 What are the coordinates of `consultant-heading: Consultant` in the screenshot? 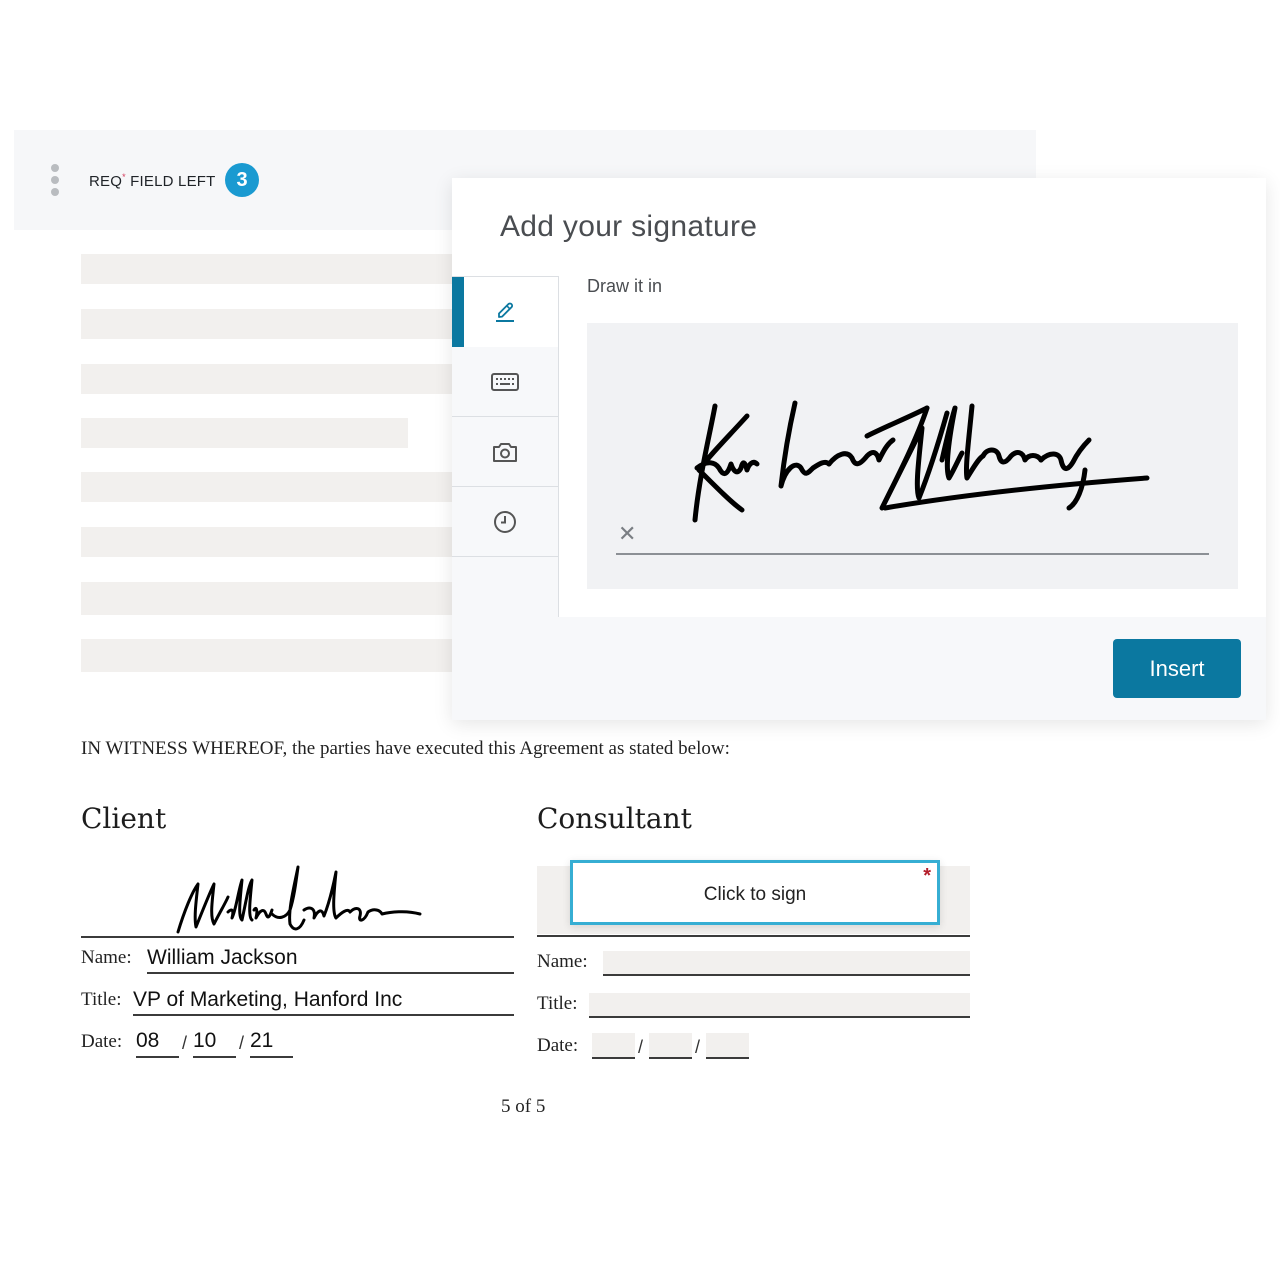 It's located at (614, 818).